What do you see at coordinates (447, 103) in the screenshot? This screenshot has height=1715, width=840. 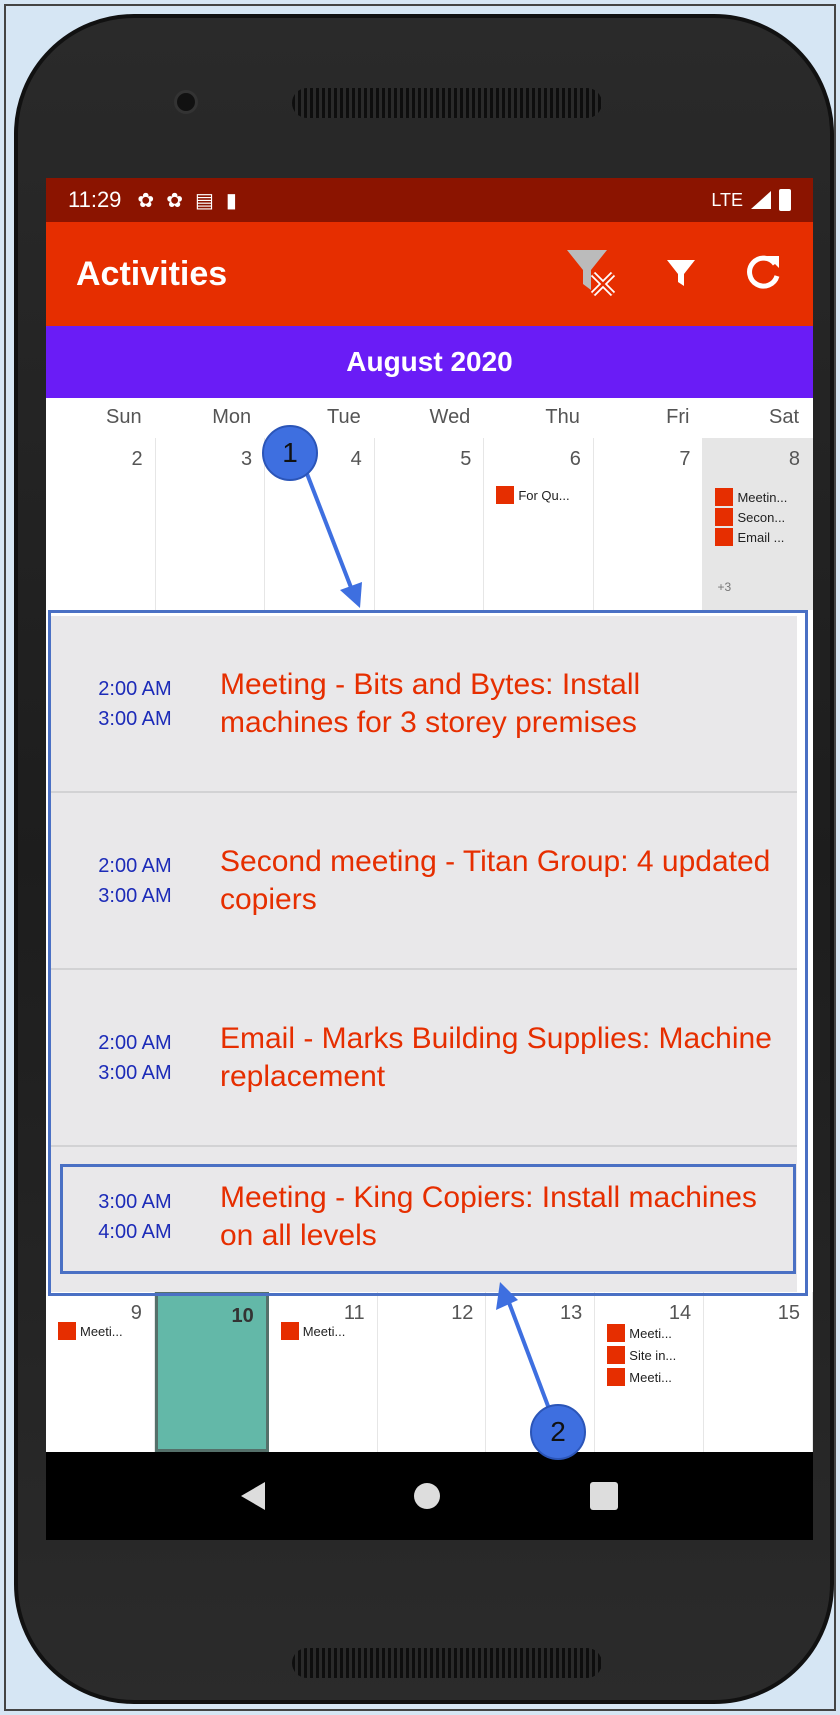 I see `earpiece-speaker` at bounding box center [447, 103].